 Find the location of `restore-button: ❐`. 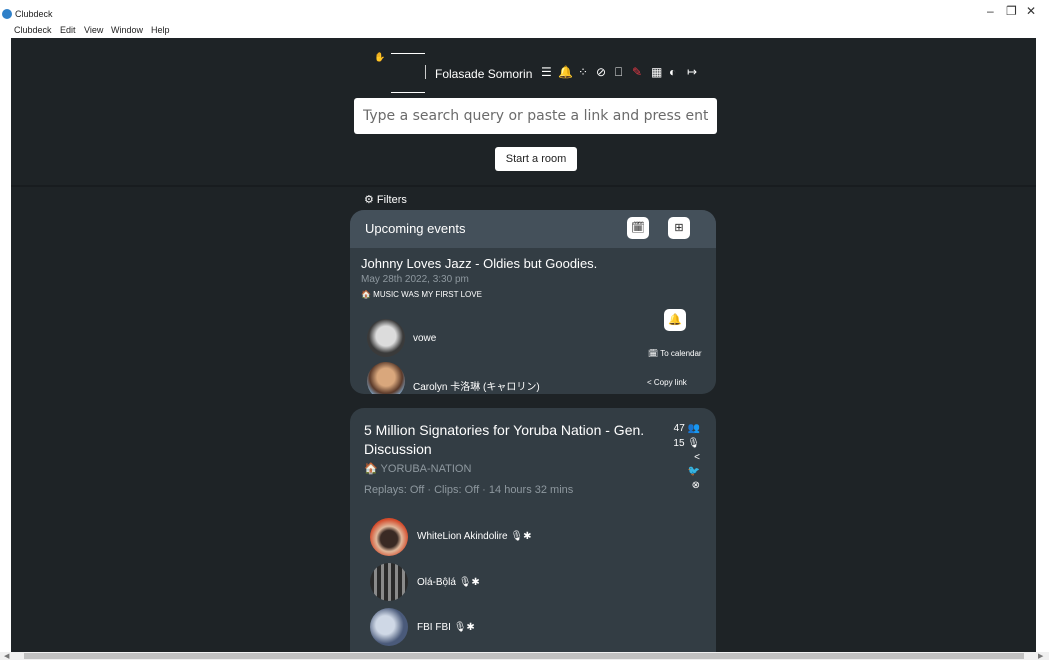

restore-button: ❐ is located at coordinates (1011, 11).